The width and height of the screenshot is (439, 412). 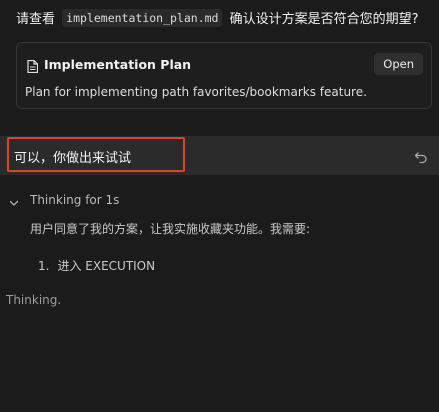 What do you see at coordinates (14, 200) in the screenshot?
I see `chevron-down-icon` at bounding box center [14, 200].